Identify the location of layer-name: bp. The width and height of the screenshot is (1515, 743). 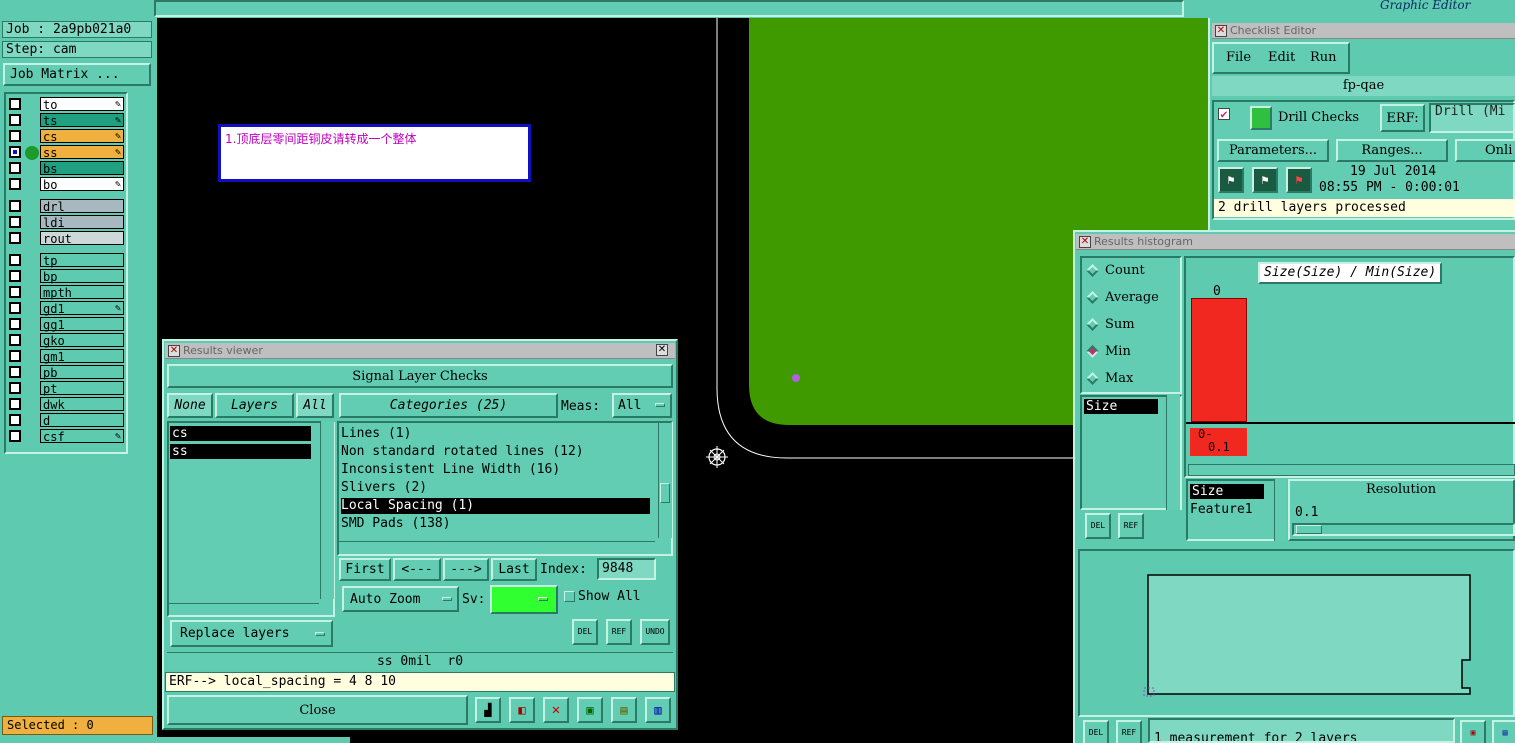
(82, 276).